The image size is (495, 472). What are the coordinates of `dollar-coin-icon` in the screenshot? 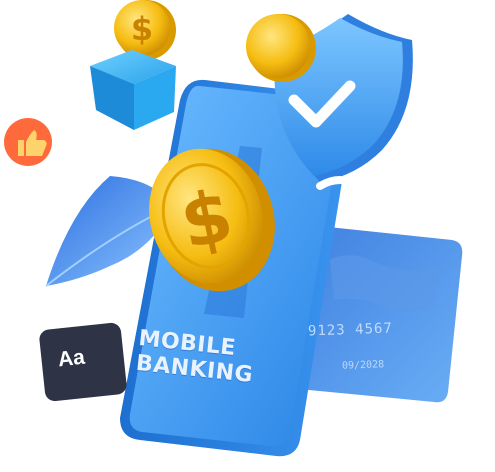 It's located at (281, 48).